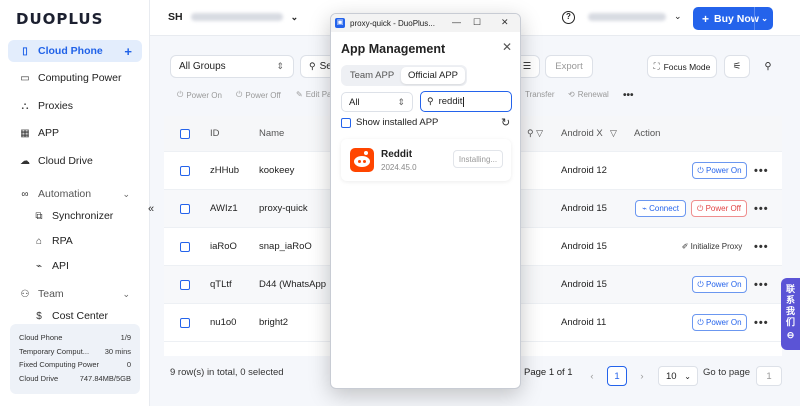 Image resolution: width=800 pixels, height=406 pixels. What do you see at coordinates (75, 106) in the screenshot?
I see `sidebar-item-proxies: ⛬ Proxies` at bounding box center [75, 106].